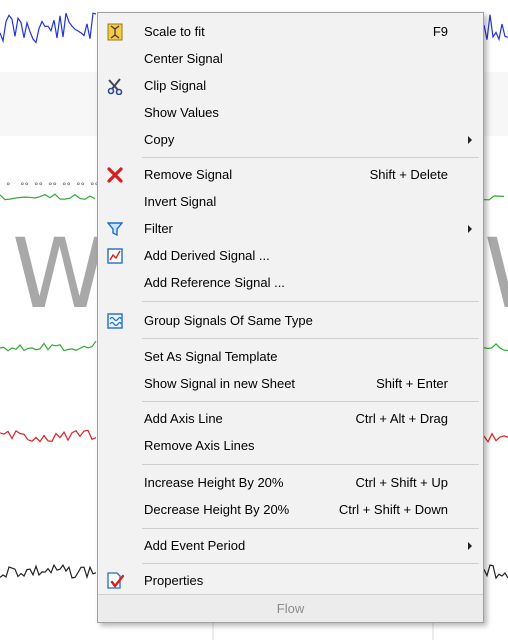 The image size is (508, 640). I want to click on menu-item-shortcut: Ctrl + Shift + Down, so click(393, 509).